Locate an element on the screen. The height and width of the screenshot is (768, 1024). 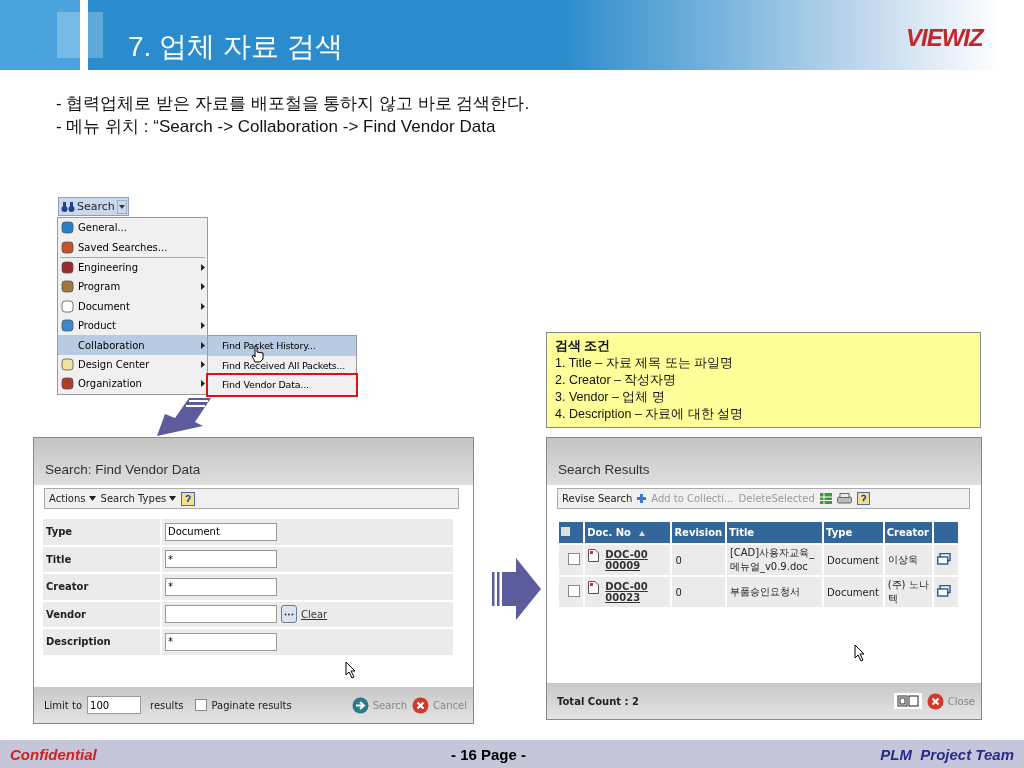
column-header: Title is located at coordinates (774, 532).